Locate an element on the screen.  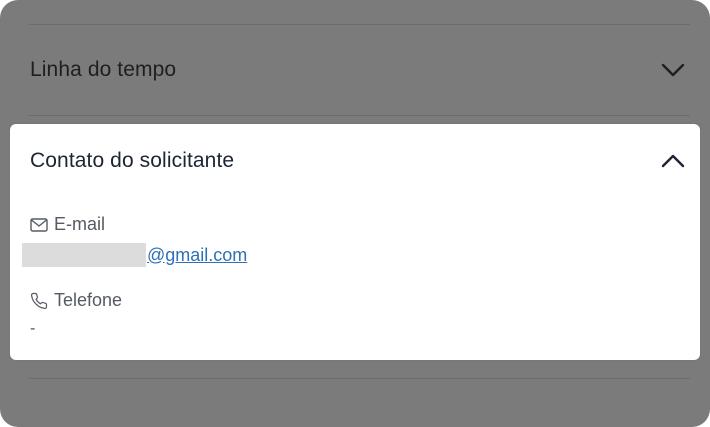
chevron-up-icon is located at coordinates (673, 161).